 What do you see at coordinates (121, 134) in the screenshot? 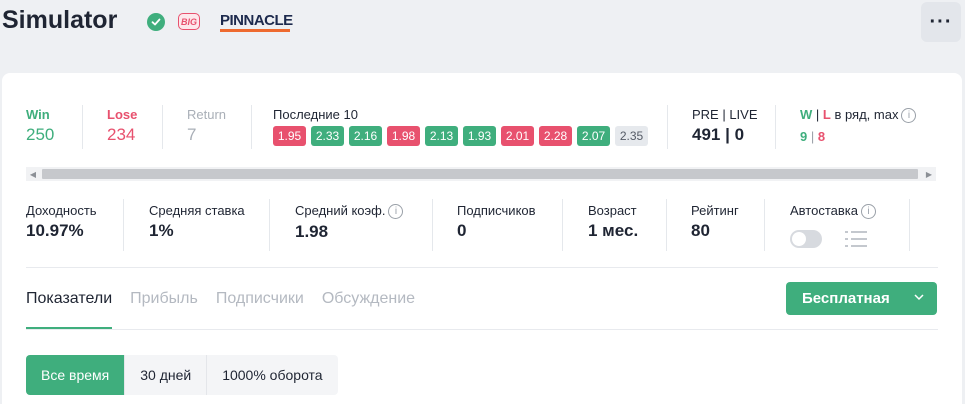
I see `lose-value: 234` at bounding box center [121, 134].